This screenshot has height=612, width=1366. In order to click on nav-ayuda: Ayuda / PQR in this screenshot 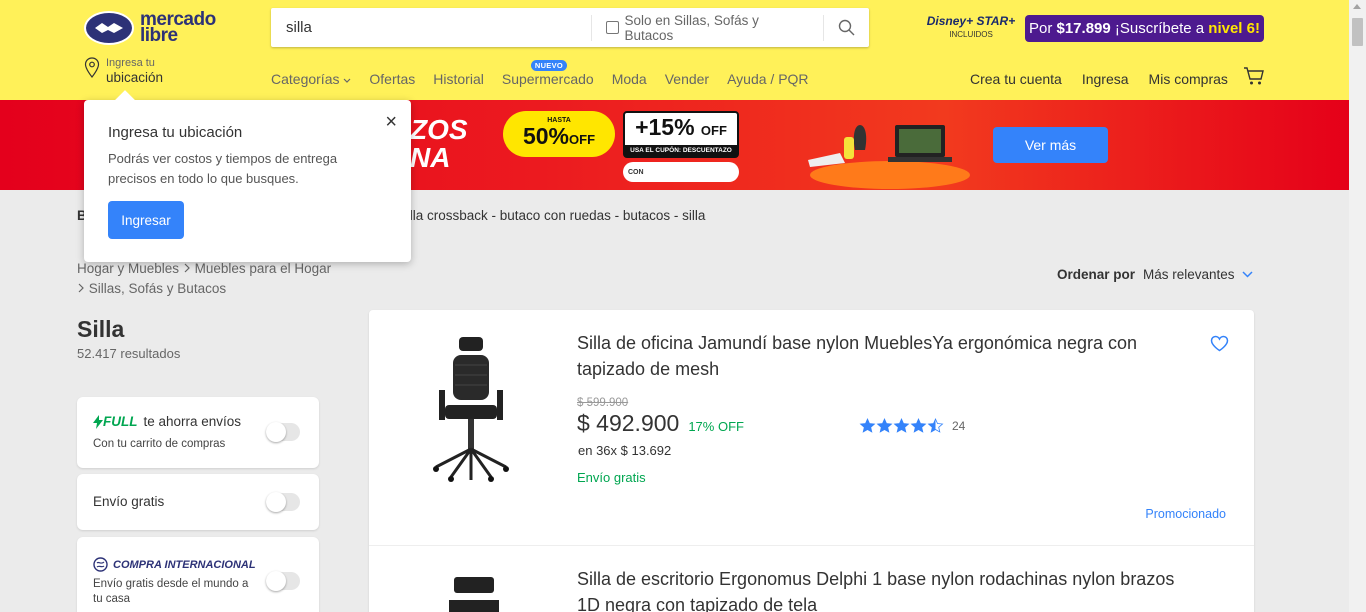, I will do `click(767, 79)`.